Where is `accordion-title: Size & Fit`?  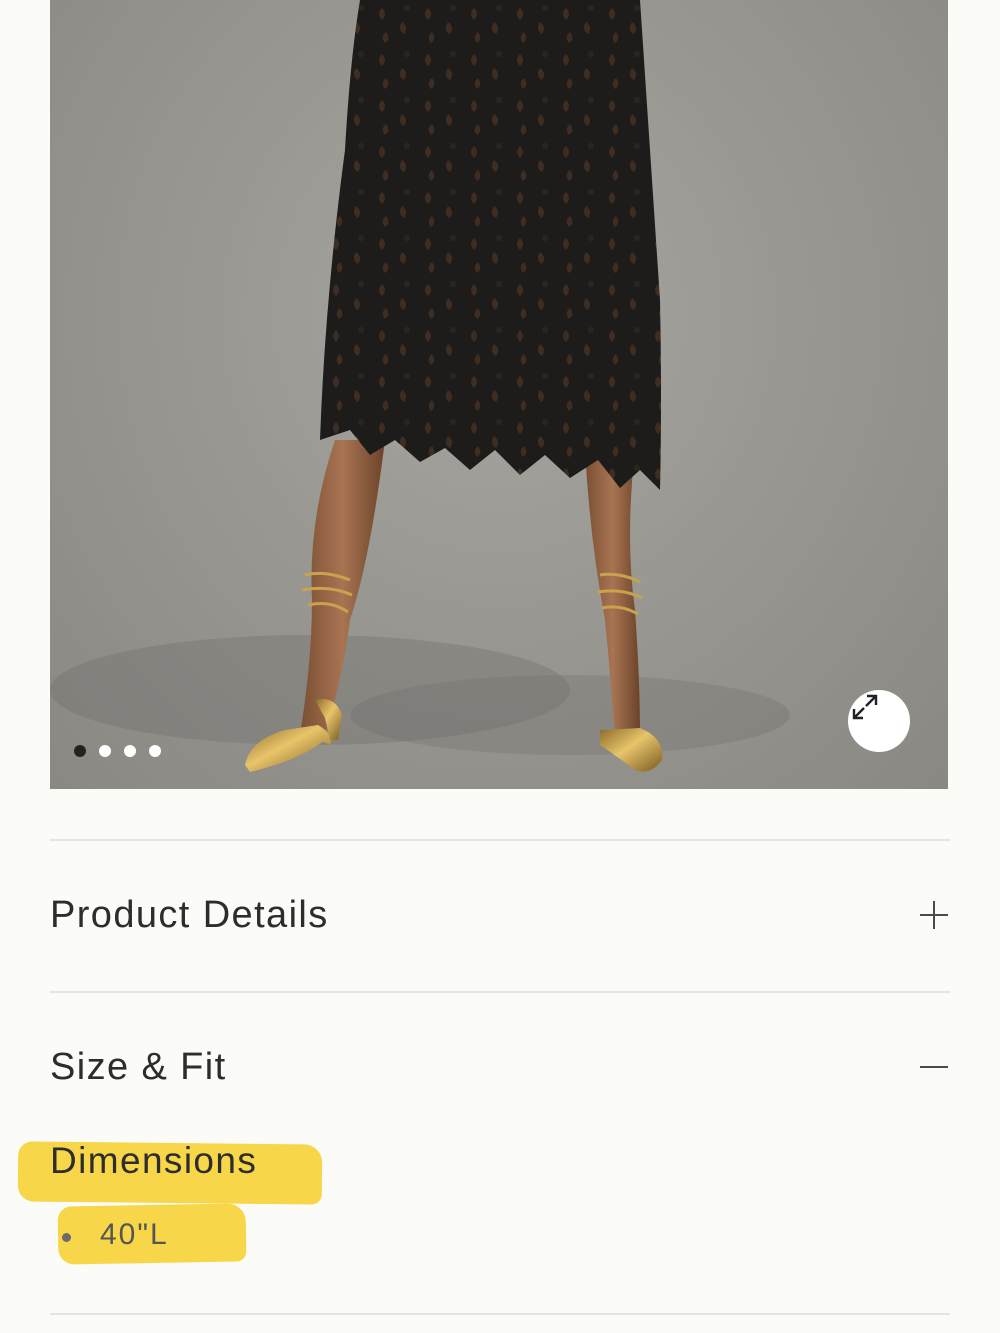 accordion-title: Size & Fit is located at coordinates (138, 1066).